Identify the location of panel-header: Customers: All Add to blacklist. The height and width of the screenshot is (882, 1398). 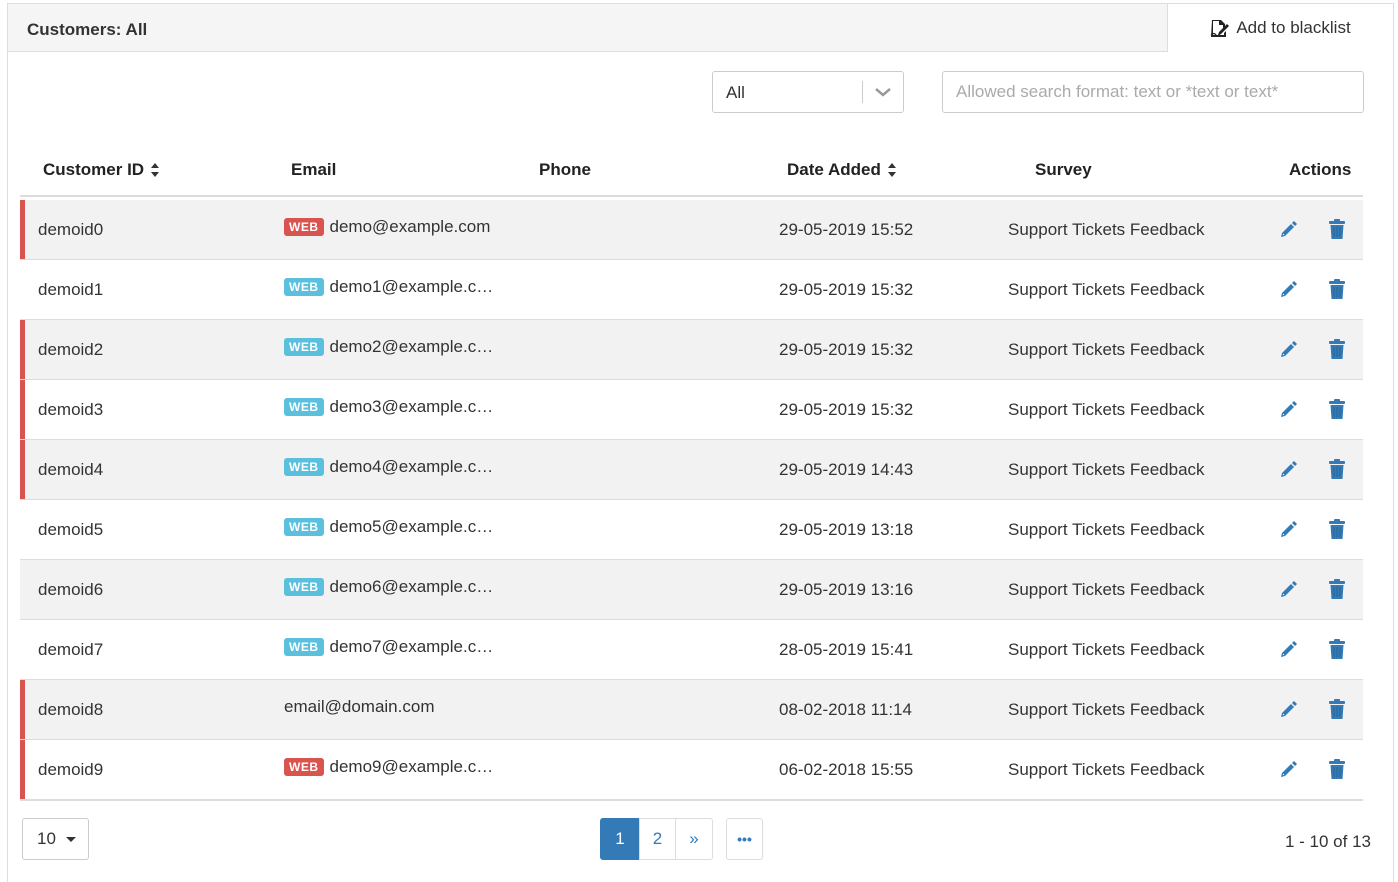
(700, 28).